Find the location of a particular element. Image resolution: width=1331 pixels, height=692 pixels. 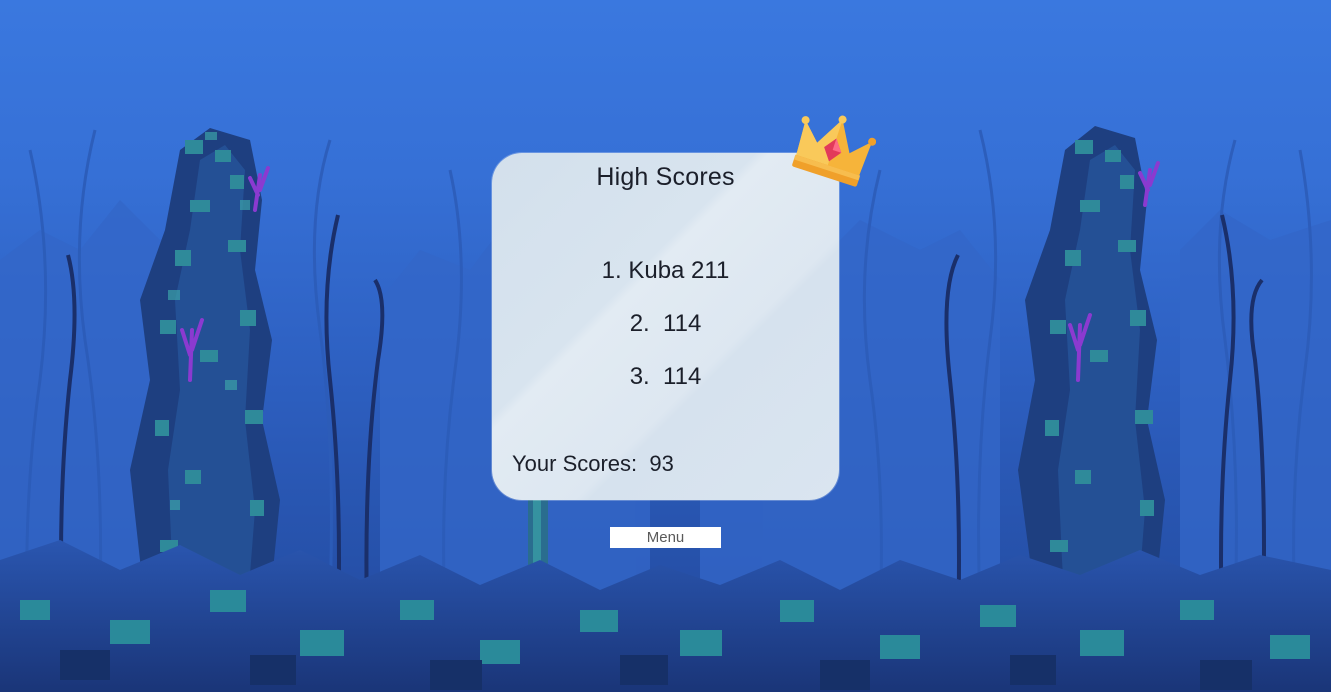

your-score-label: Your Scores: 93 is located at coordinates (593, 463).